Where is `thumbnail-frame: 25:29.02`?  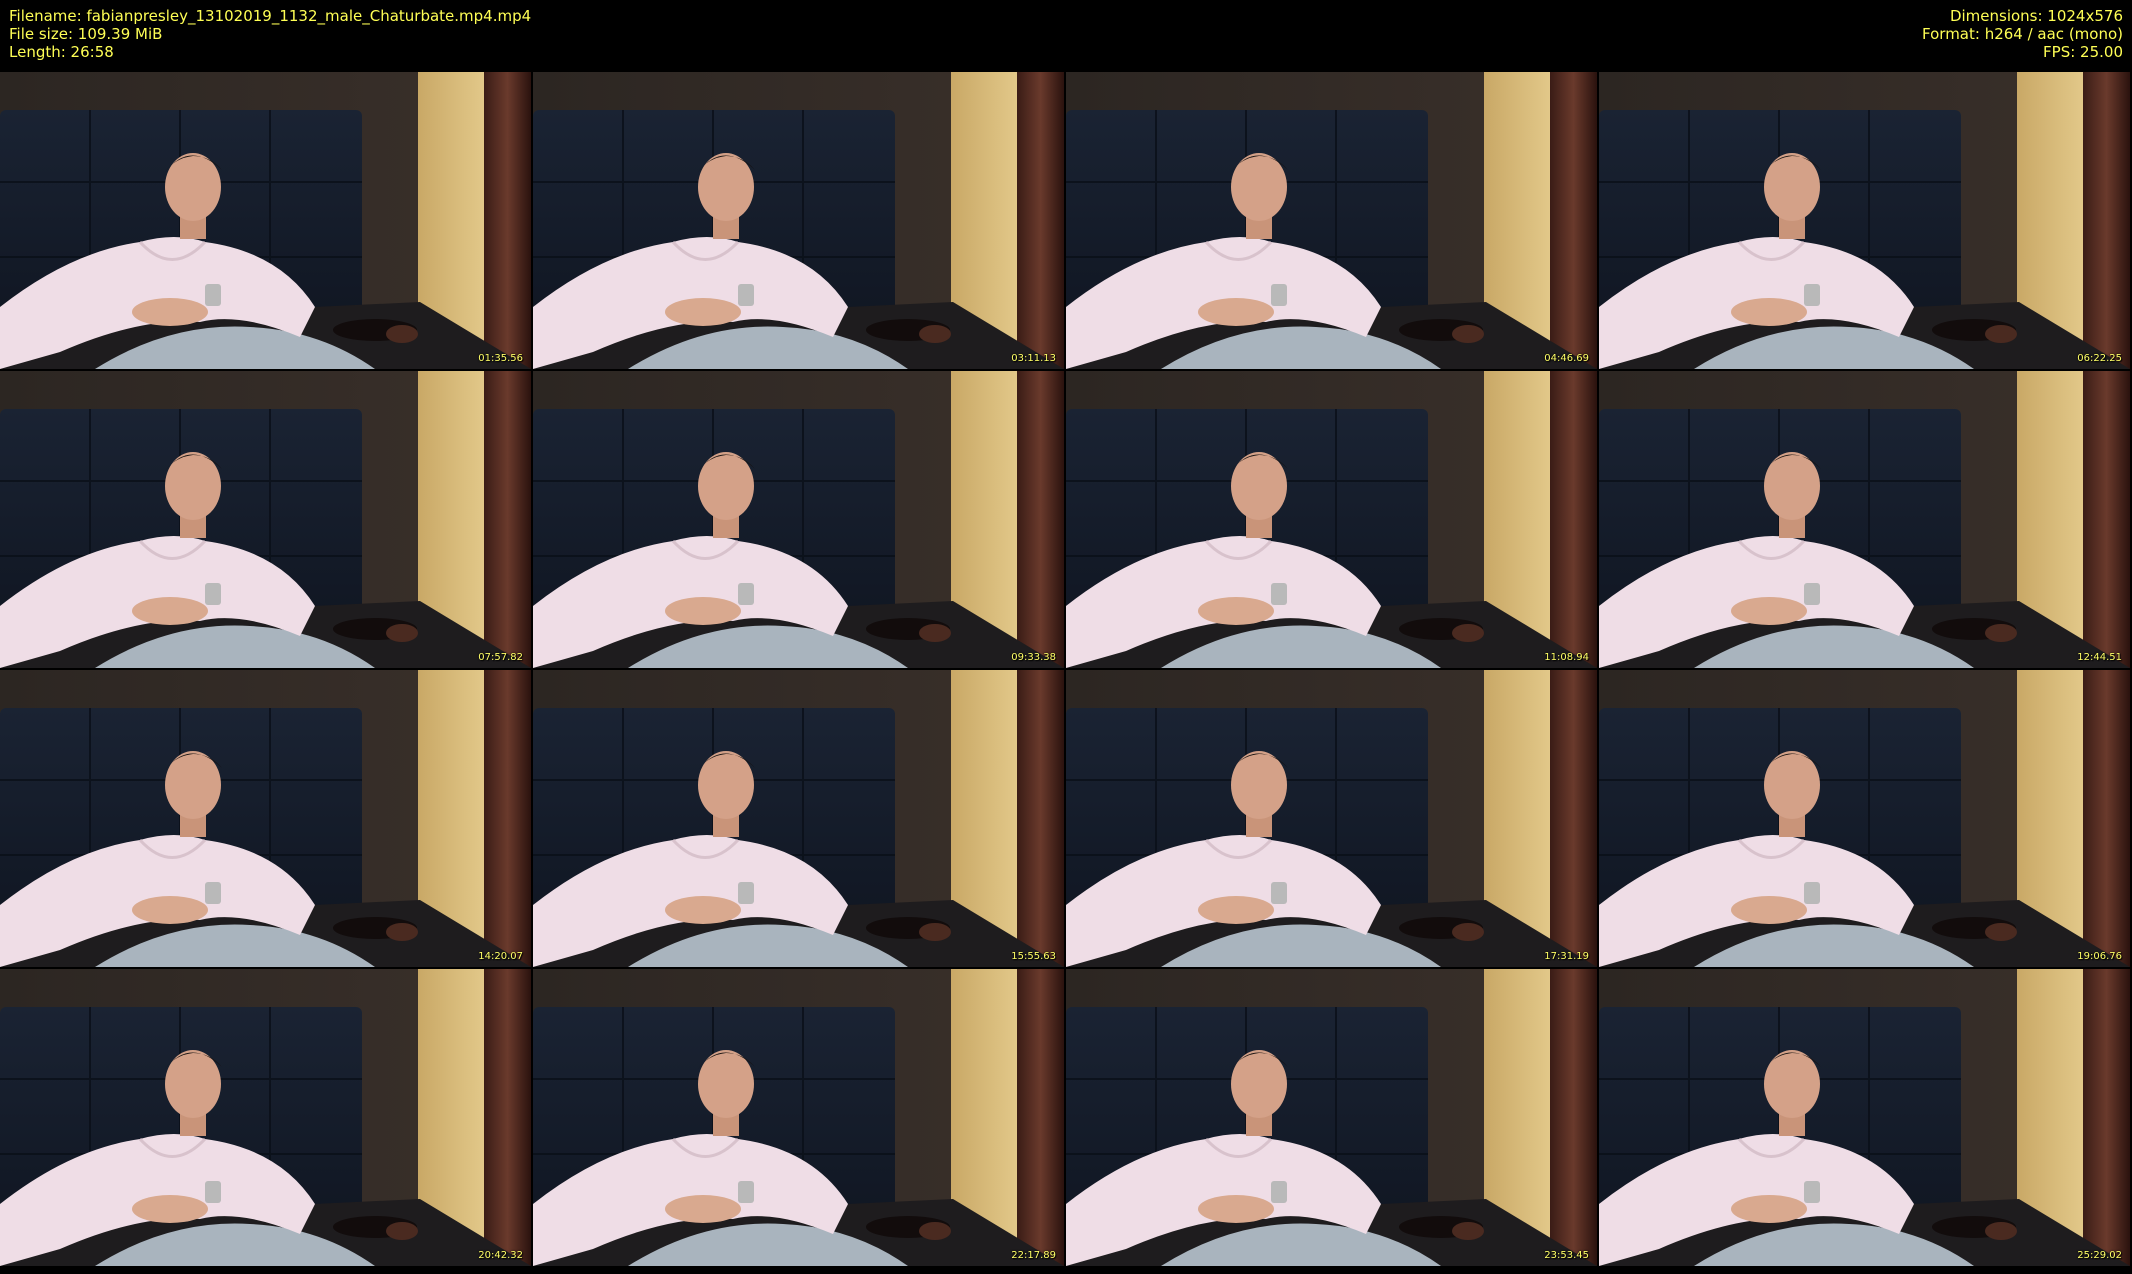 thumbnail-frame: 25:29.02 is located at coordinates (1864, 1117).